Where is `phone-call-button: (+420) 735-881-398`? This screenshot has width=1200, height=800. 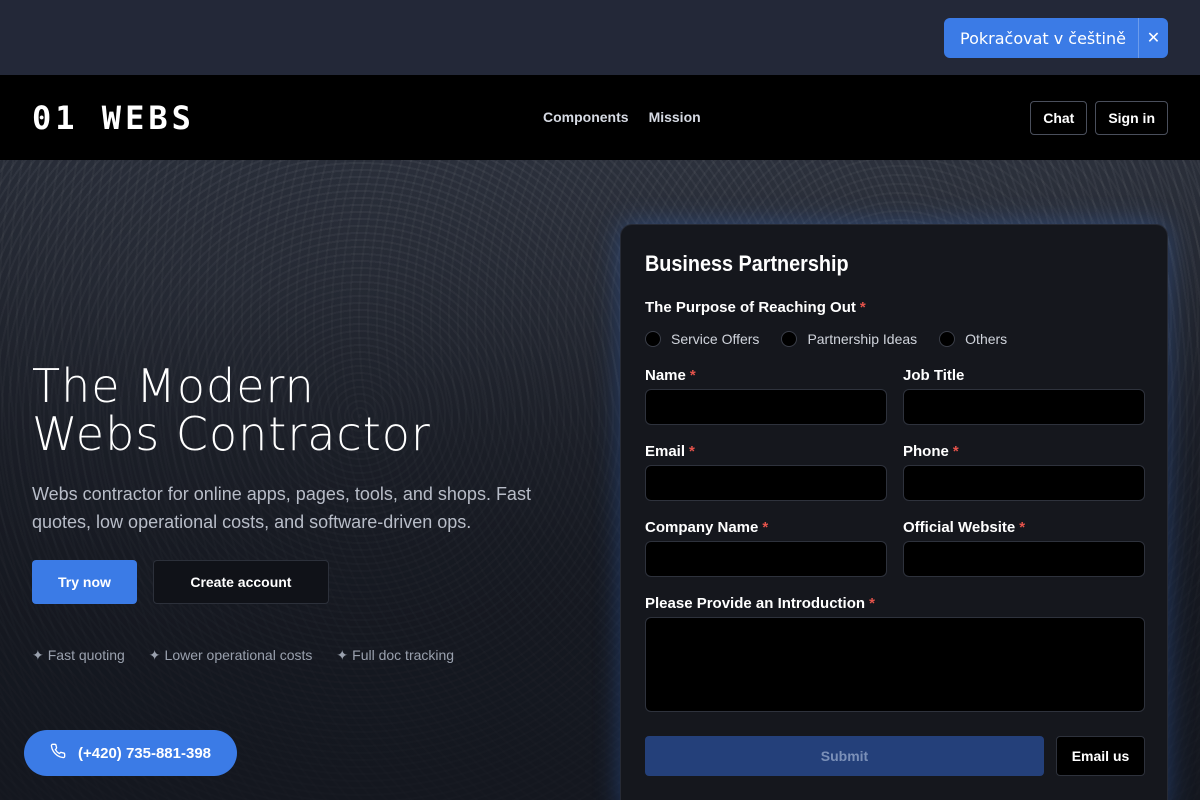 phone-call-button: (+420) 735-881-398 is located at coordinates (130, 753).